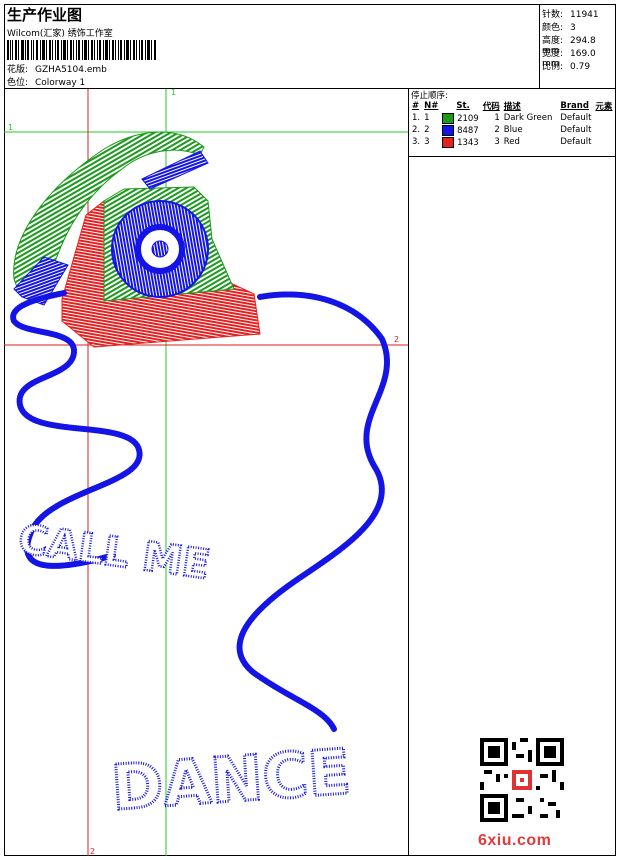  What do you see at coordinates (173, 93) in the screenshot?
I see `guide-green-label-top: 1` at bounding box center [173, 93].